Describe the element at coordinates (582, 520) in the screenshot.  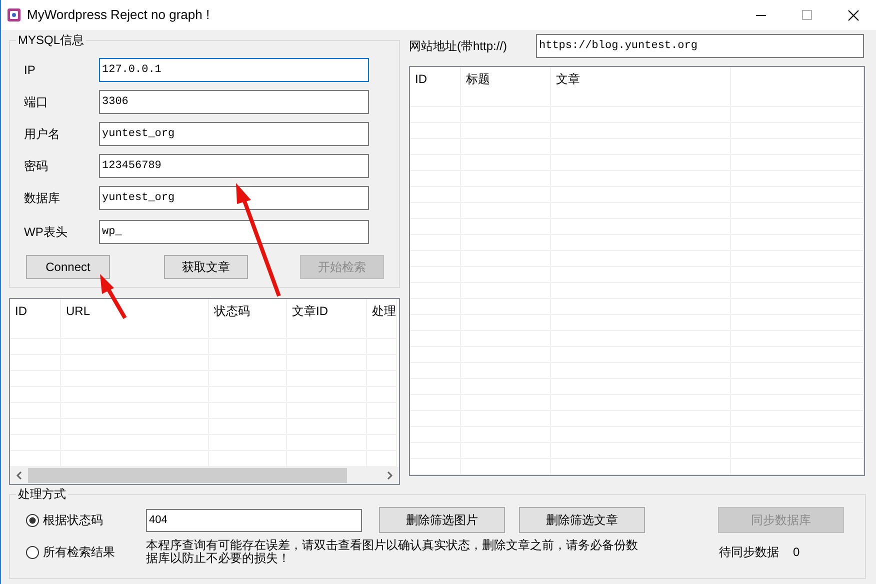
I see `button: 删除筛选文章` at that location.